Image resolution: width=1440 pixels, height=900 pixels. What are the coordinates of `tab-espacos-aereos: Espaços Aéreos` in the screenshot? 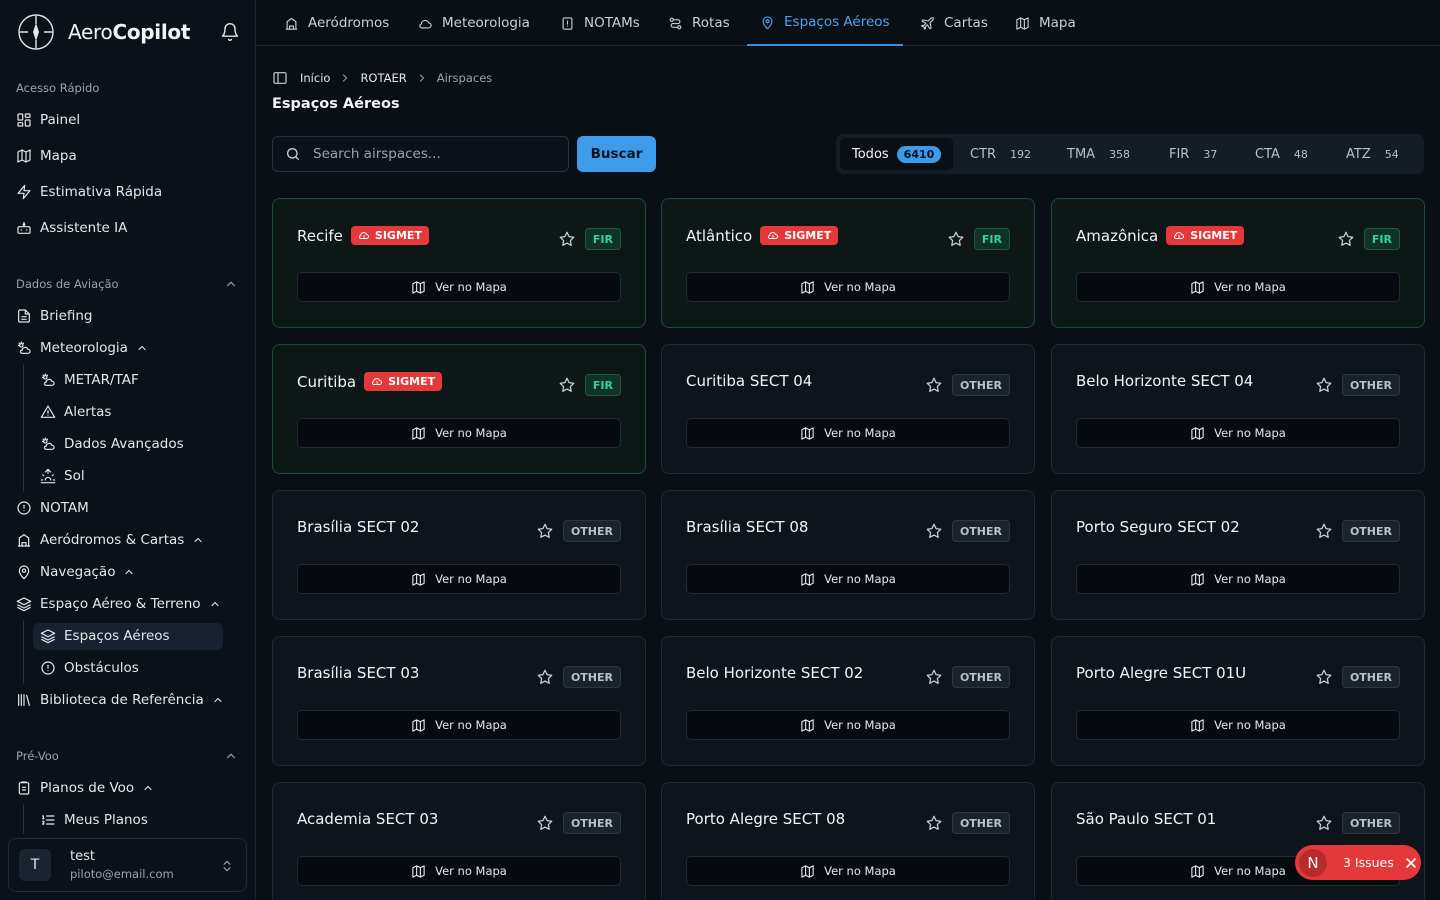 It's located at (825, 23).